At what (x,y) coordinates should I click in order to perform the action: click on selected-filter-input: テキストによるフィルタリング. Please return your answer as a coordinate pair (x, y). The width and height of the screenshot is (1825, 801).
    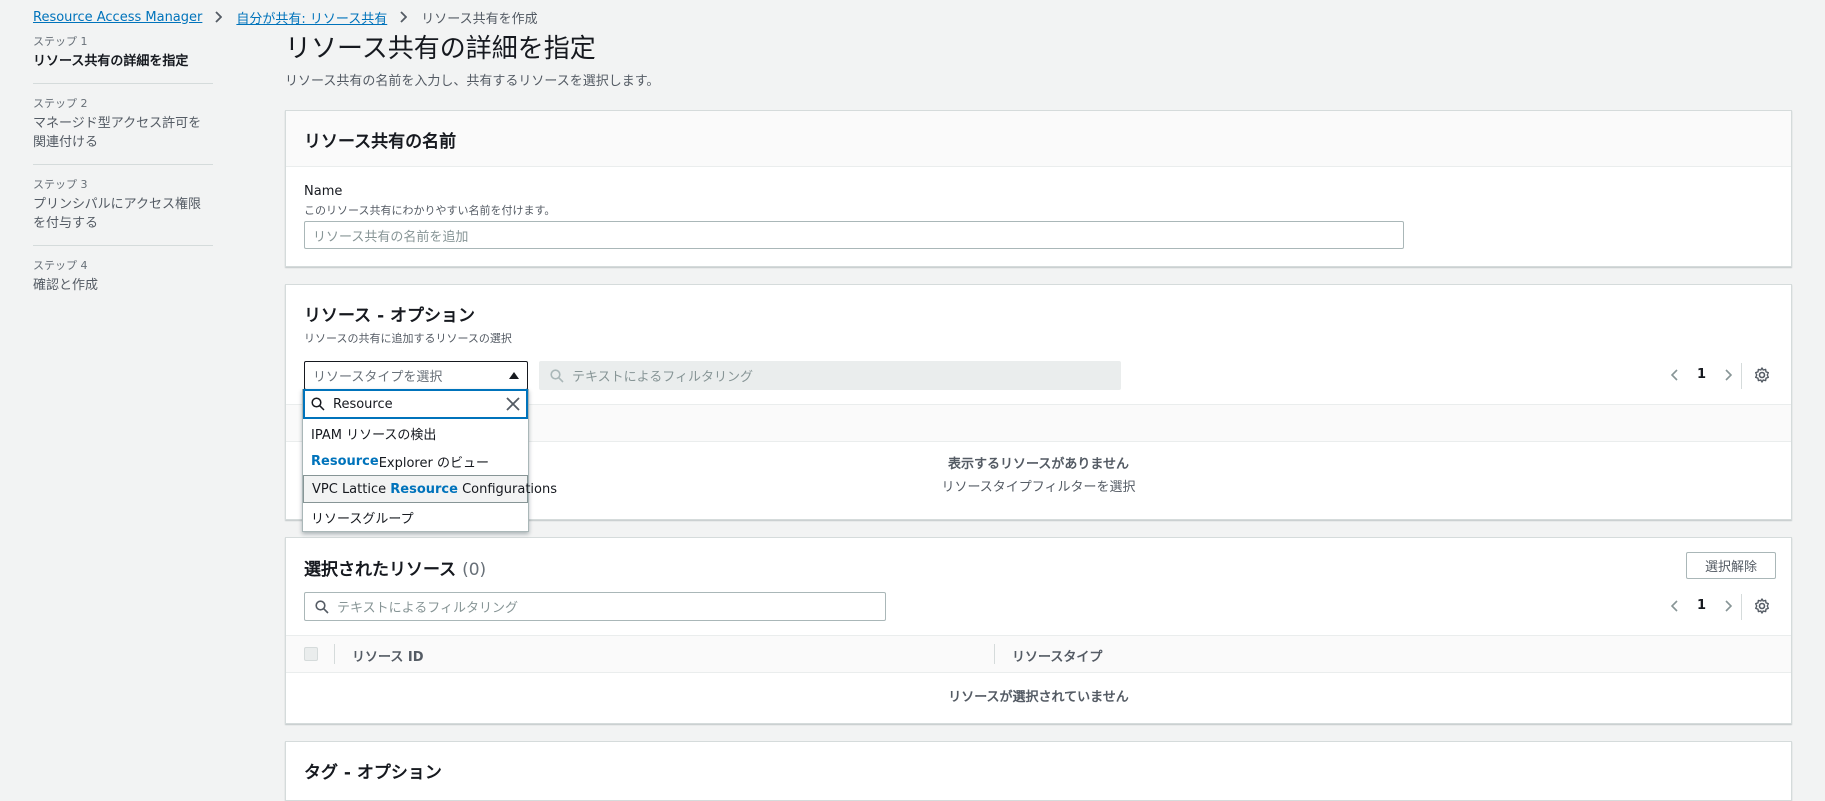
    Looking at the image, I should click on (595, 606).